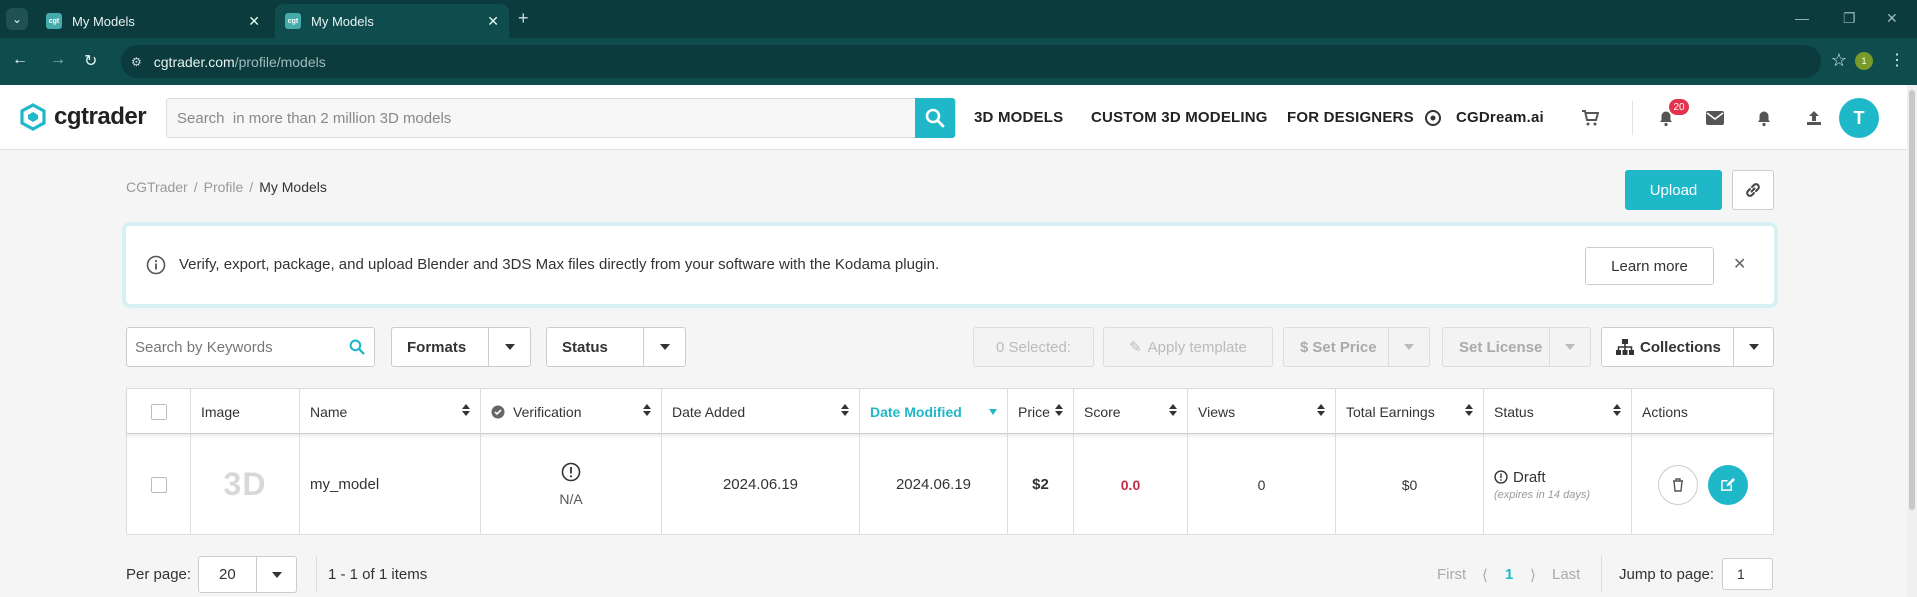 Image resolution: width=1917 pixels, height=597 pixels. What do you see at coordinates (1529, 477) in the screenshot?
I see `status-value: Draft` at bounding box center [1529, 477].